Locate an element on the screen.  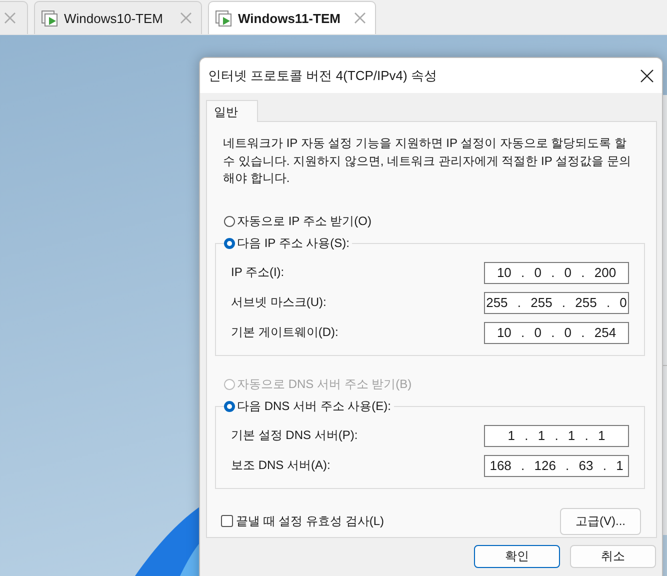
field-label: 서브넷 마스크(U): is located at coordinates (278, 302).